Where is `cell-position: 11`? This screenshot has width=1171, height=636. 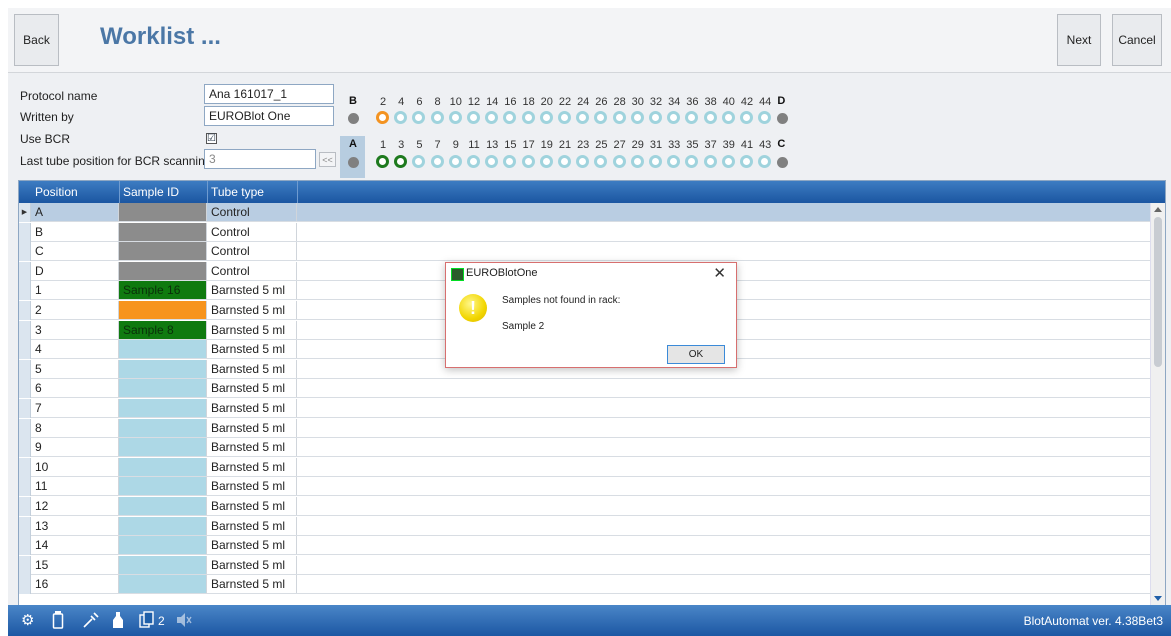
cell-position: 11 is located at coordinates (75, 486).